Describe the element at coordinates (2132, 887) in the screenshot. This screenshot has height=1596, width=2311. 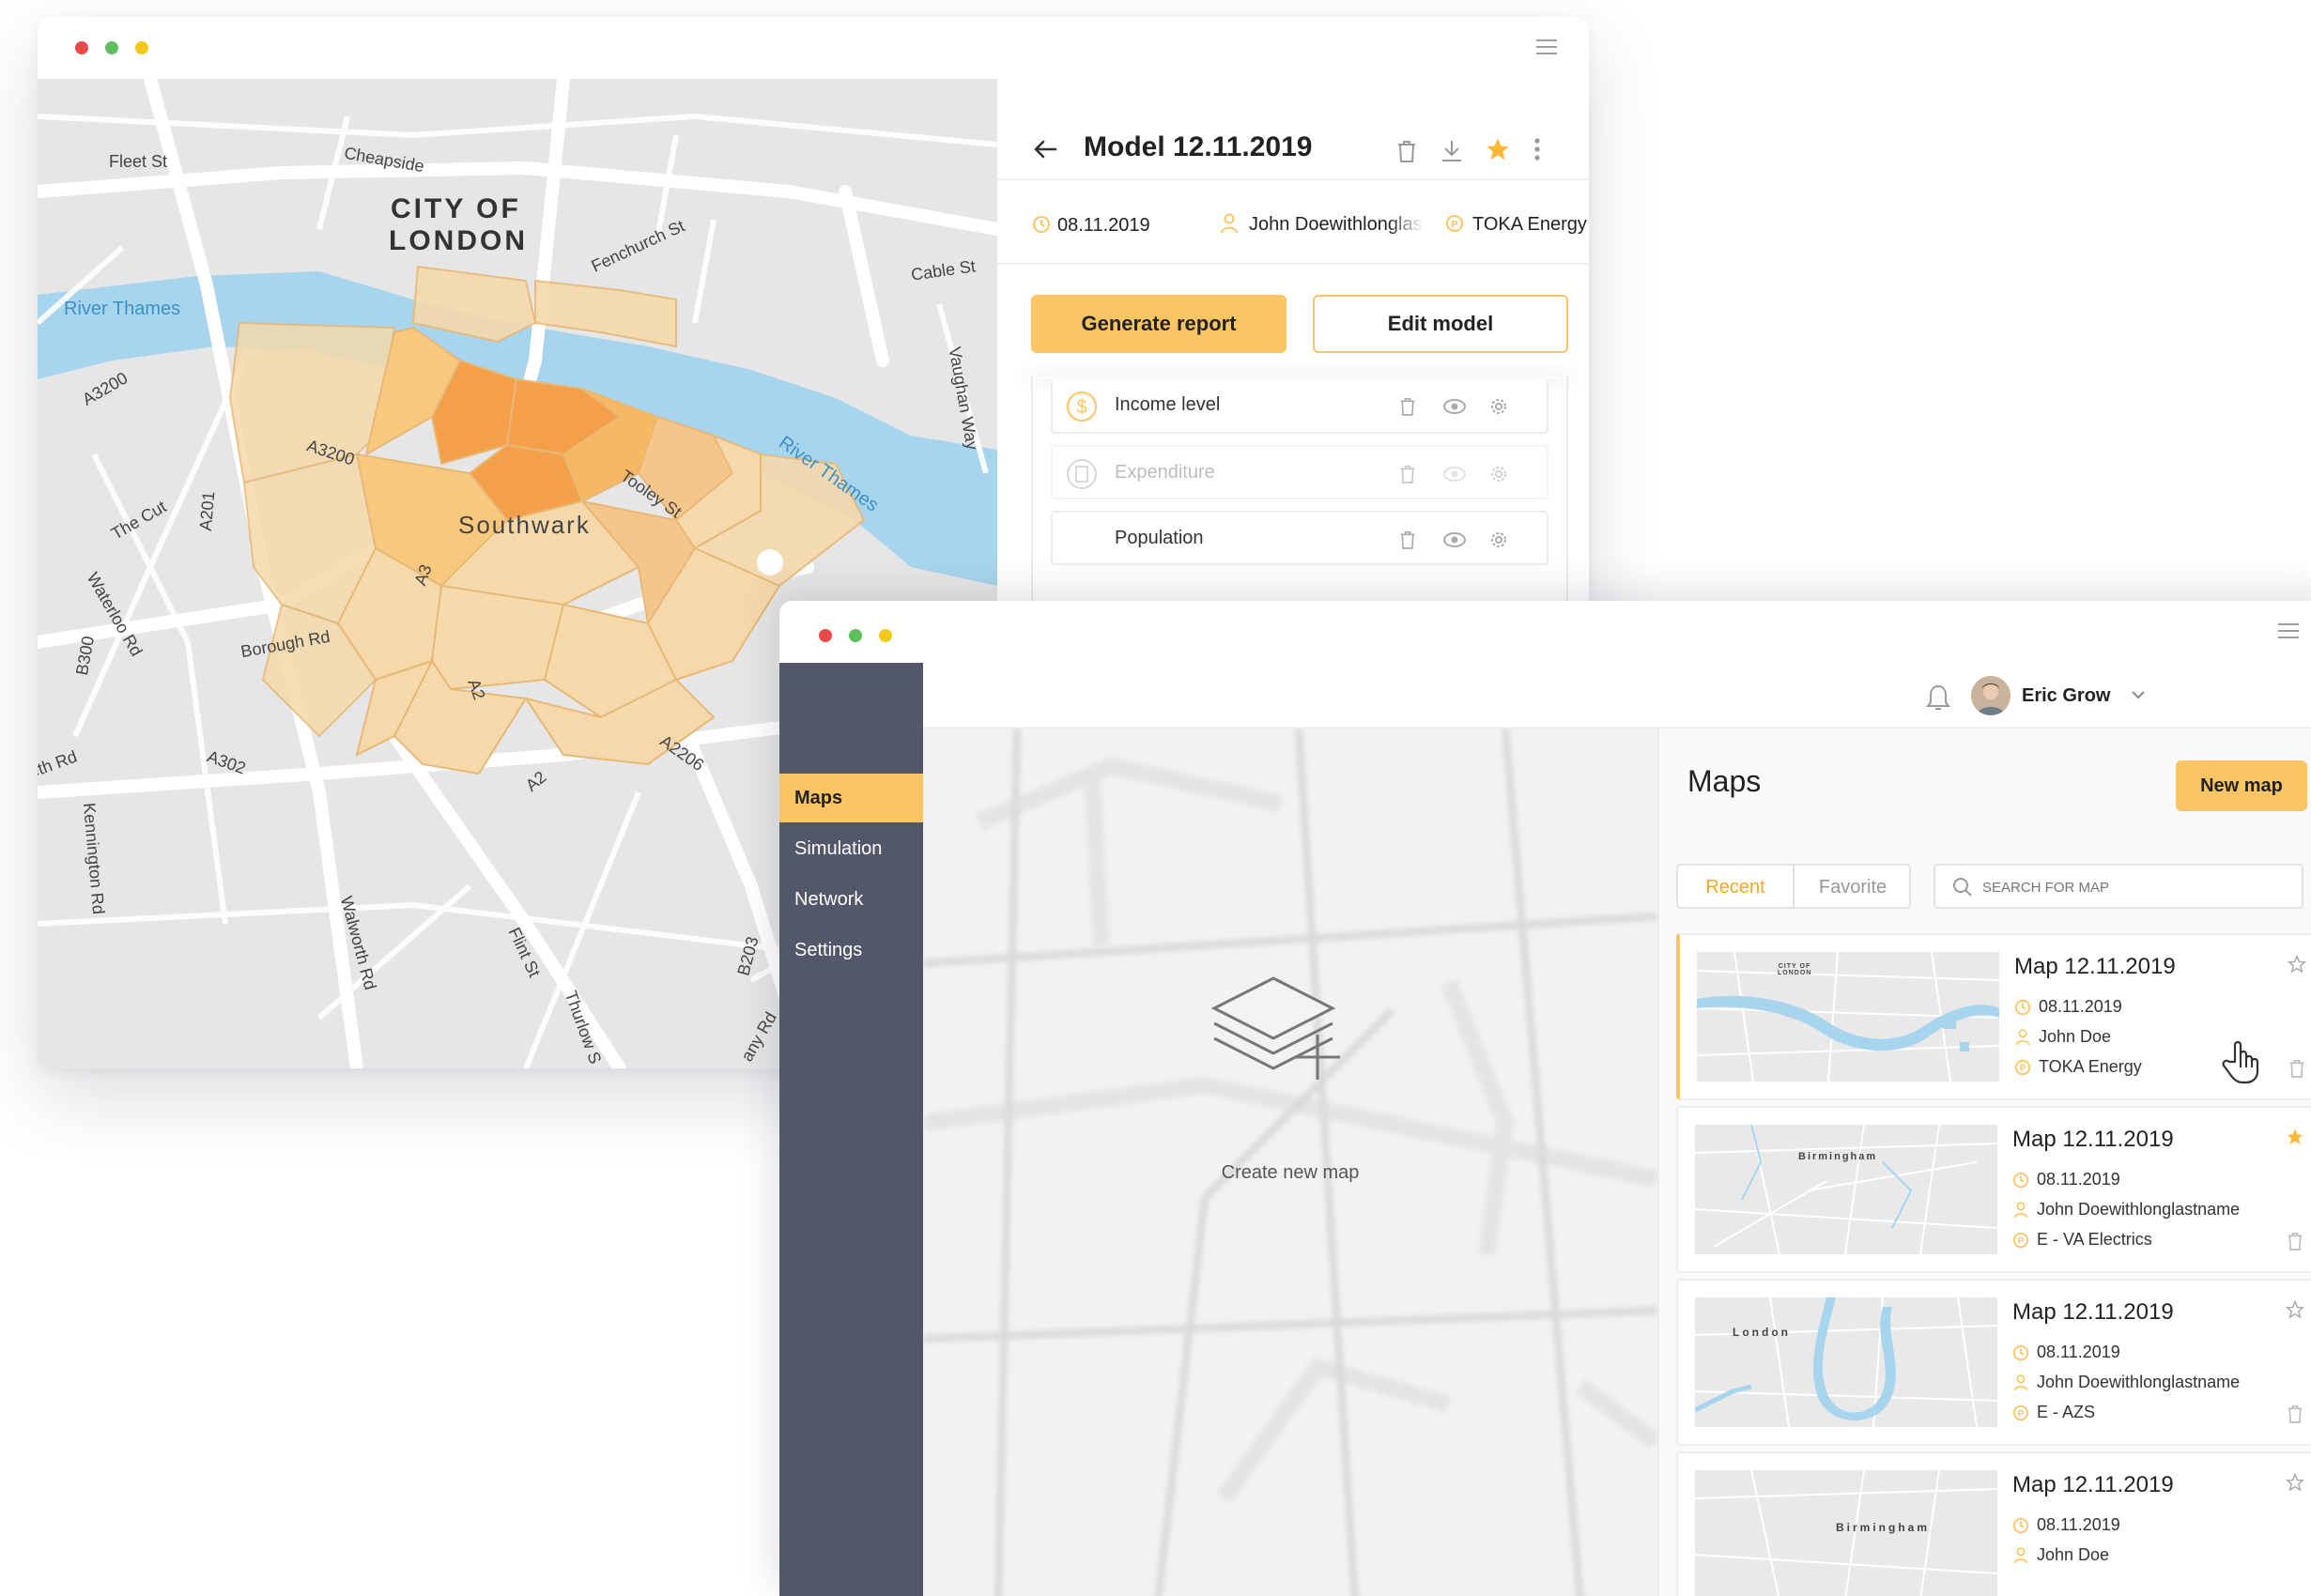
I see `search-input` at that location.